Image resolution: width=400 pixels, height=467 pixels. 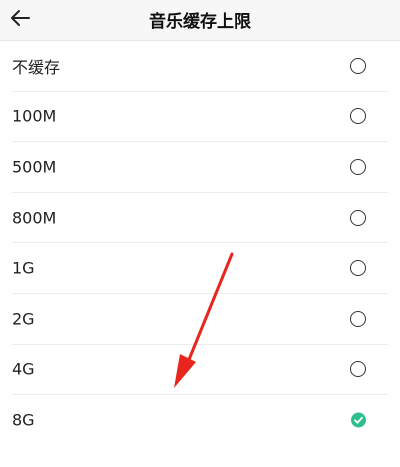 What do you see at coordinates (200, 167) in the screenshot?
I see `option-row: 500M` at bounding box center [200, 167].